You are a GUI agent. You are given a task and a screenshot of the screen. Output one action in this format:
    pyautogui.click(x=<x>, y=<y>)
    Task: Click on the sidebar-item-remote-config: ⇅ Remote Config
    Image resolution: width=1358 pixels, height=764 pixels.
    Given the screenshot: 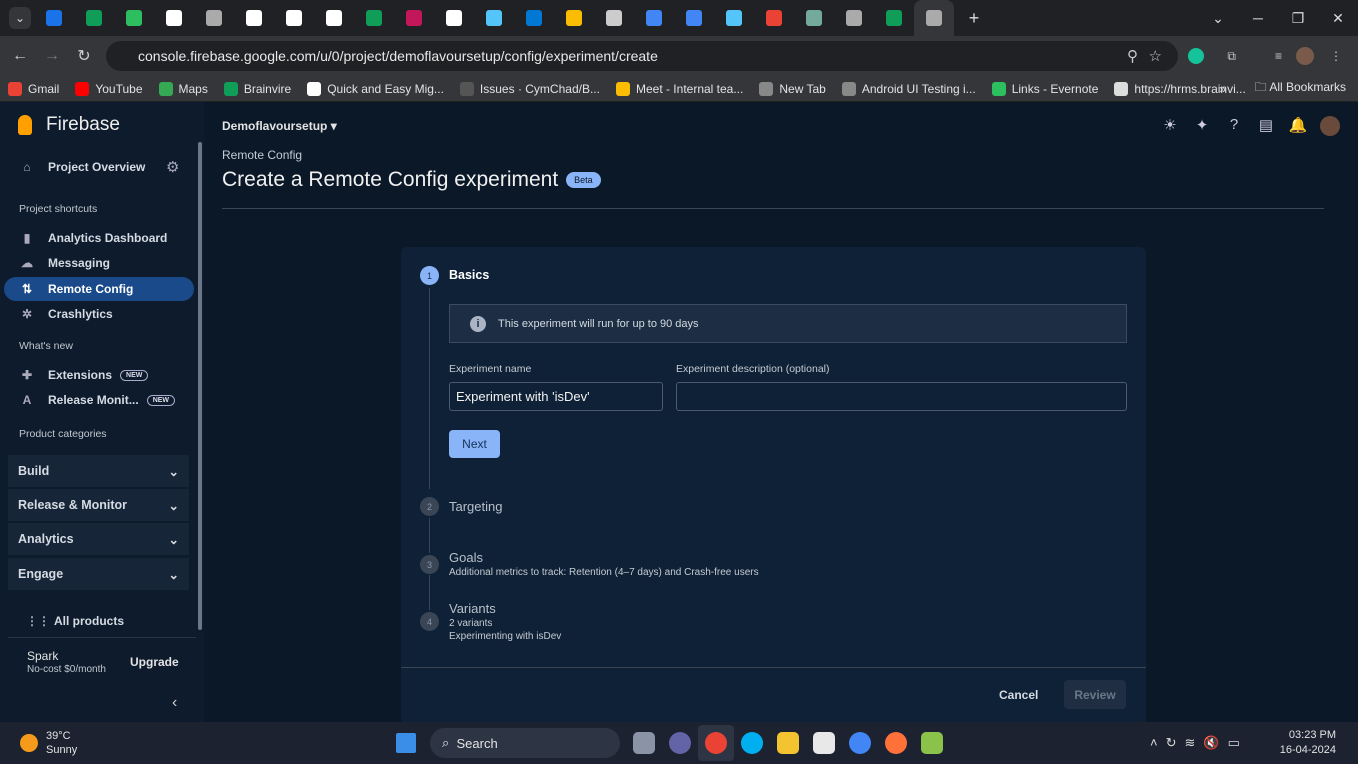 What is the action you would take?
    pyautogui.click(x=99, y=289)
    